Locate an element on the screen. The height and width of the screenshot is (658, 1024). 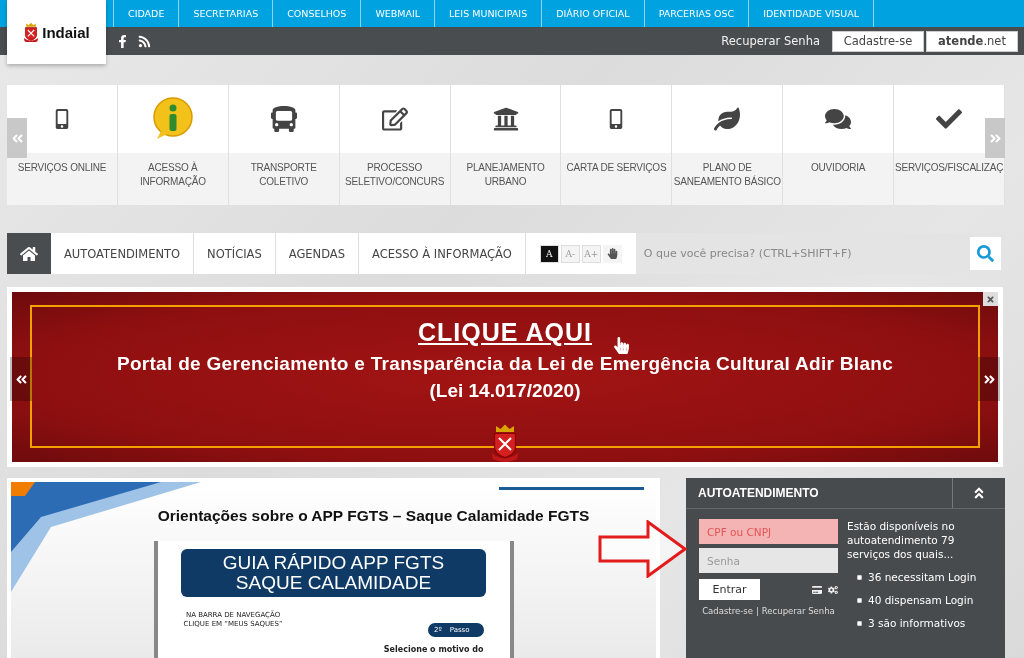
service-tile: PLANEJAMENTO URBANO is located at coordinates (506, 145).